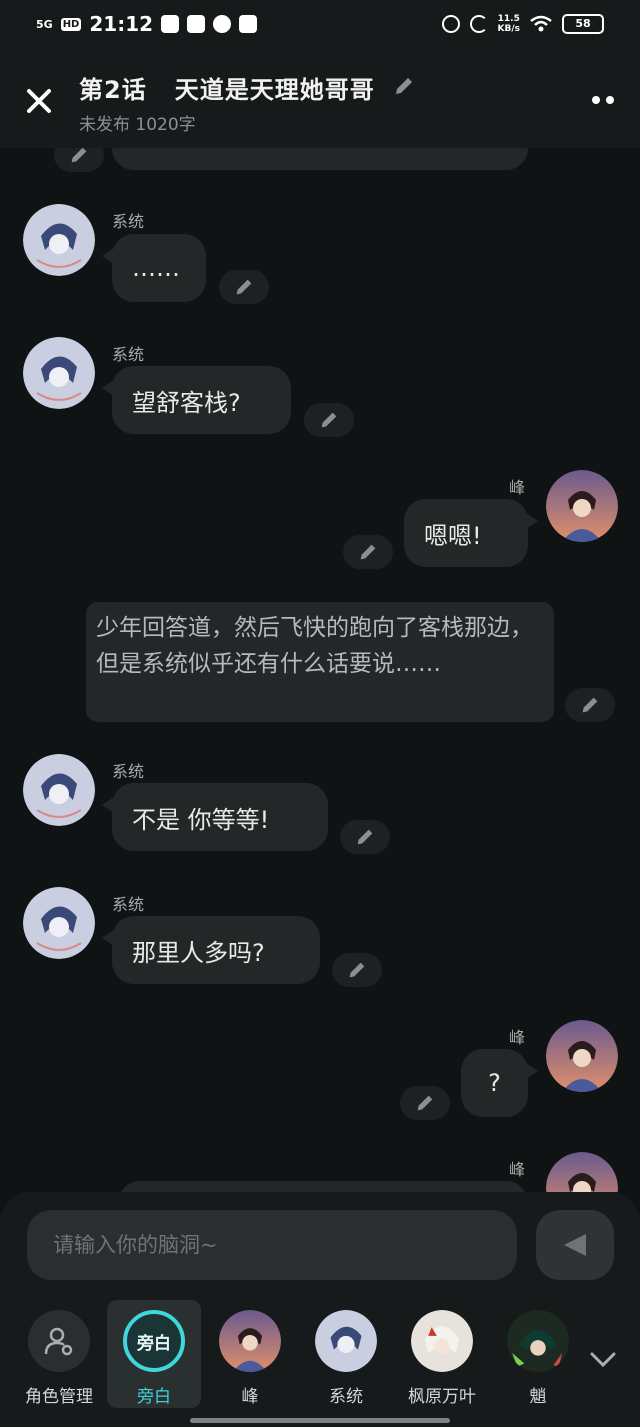  What do you see at coordinates (121, 24) in the screenshot?
I see `clock: 21:12` at bounding box center [121, 24].